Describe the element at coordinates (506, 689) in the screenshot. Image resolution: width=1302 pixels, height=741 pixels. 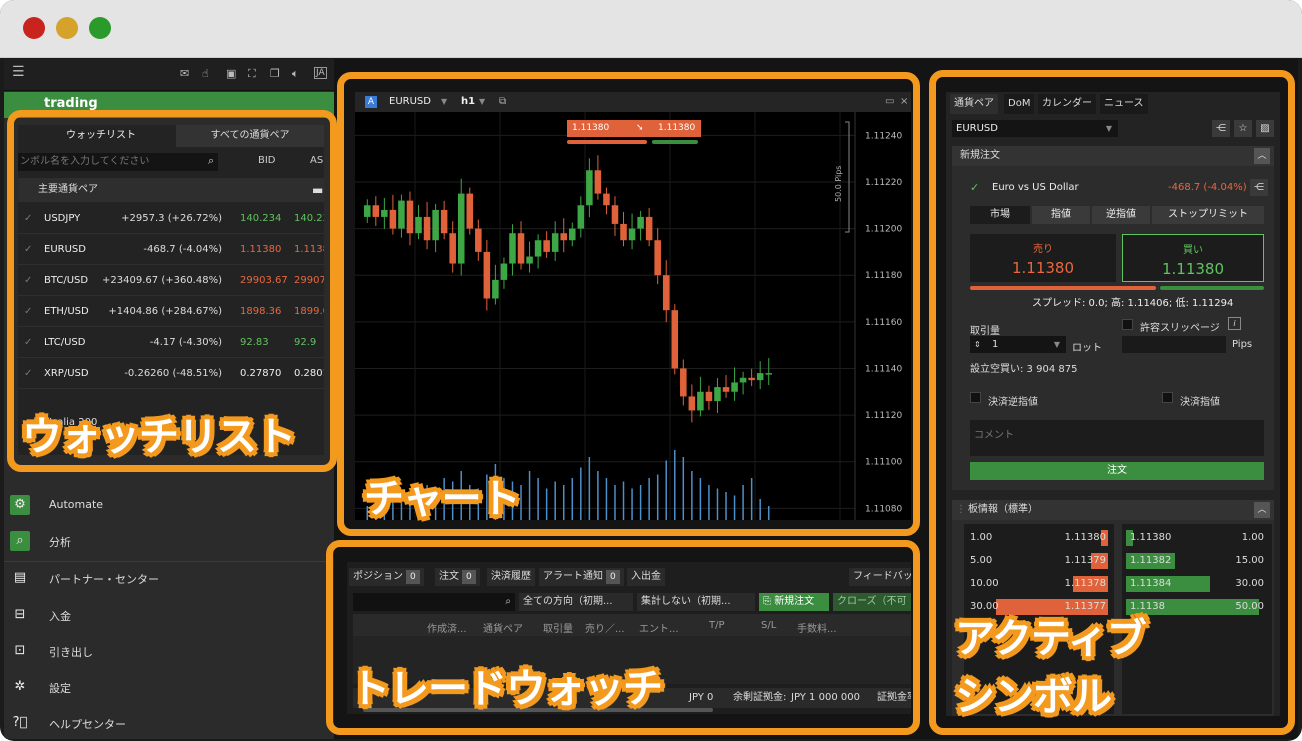
I see `tradewatch-annotation: トレードウォッチ` at that location.